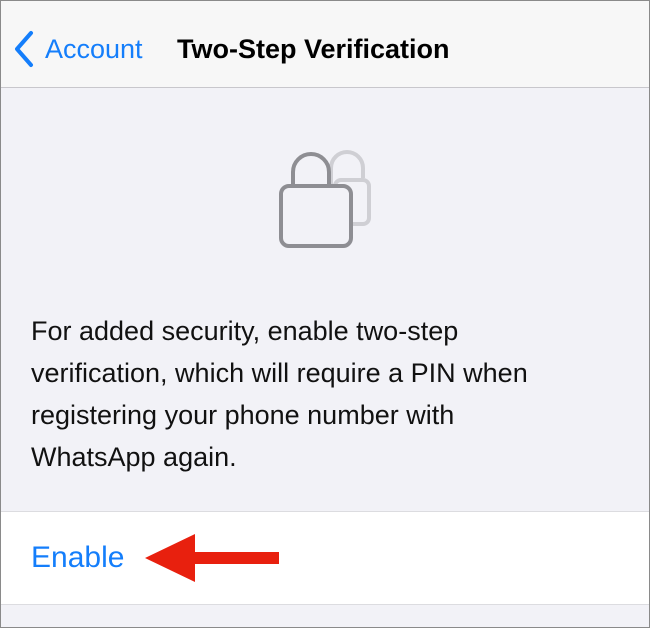 The width and height of the screenshot is (650, 628). Describe the element at coordinates (325, 558) in the screenshot. I see `enable-row: Enable` at that location.